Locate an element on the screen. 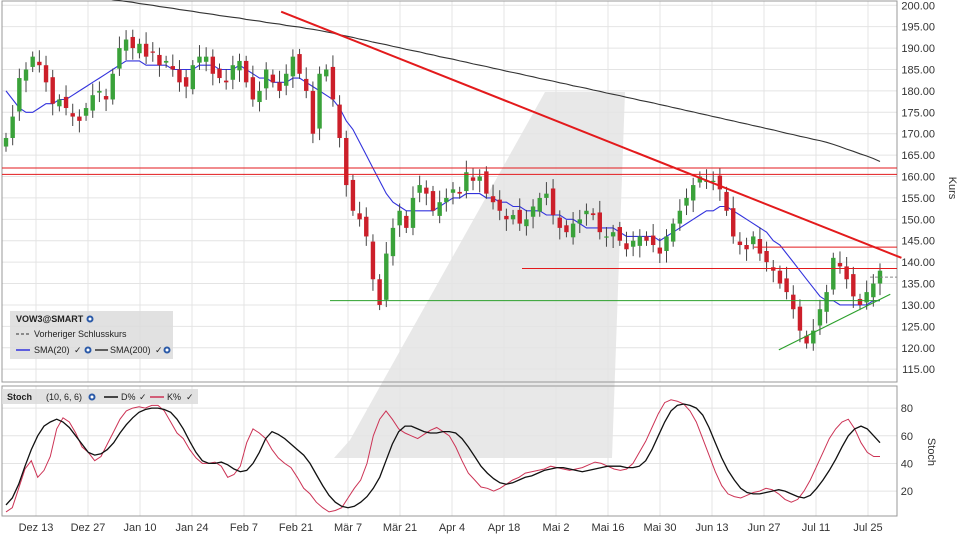  price-axis-label: Kurs is located at coordinates (952, 188).